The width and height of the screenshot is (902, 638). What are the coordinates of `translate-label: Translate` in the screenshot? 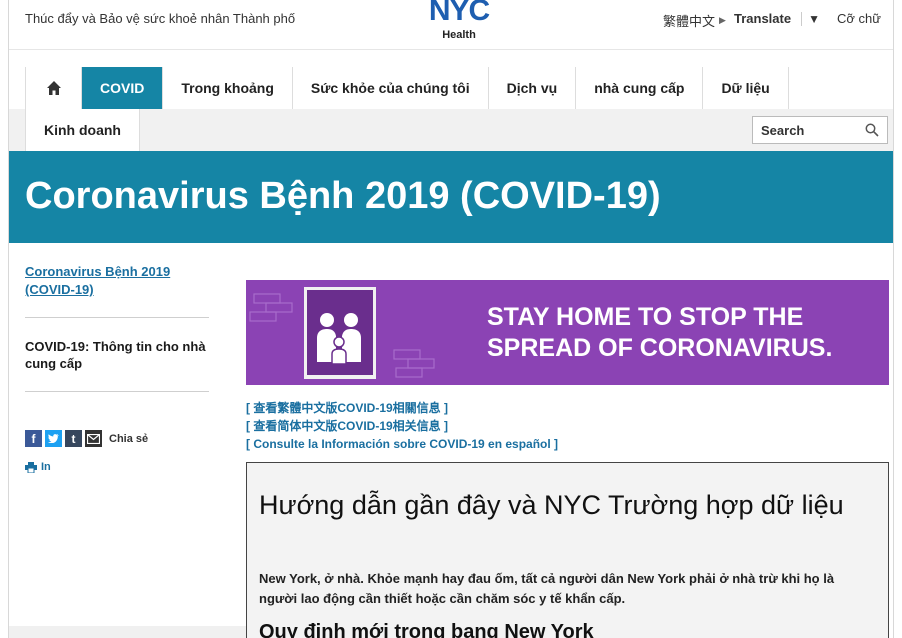 It's located at (763, 18).